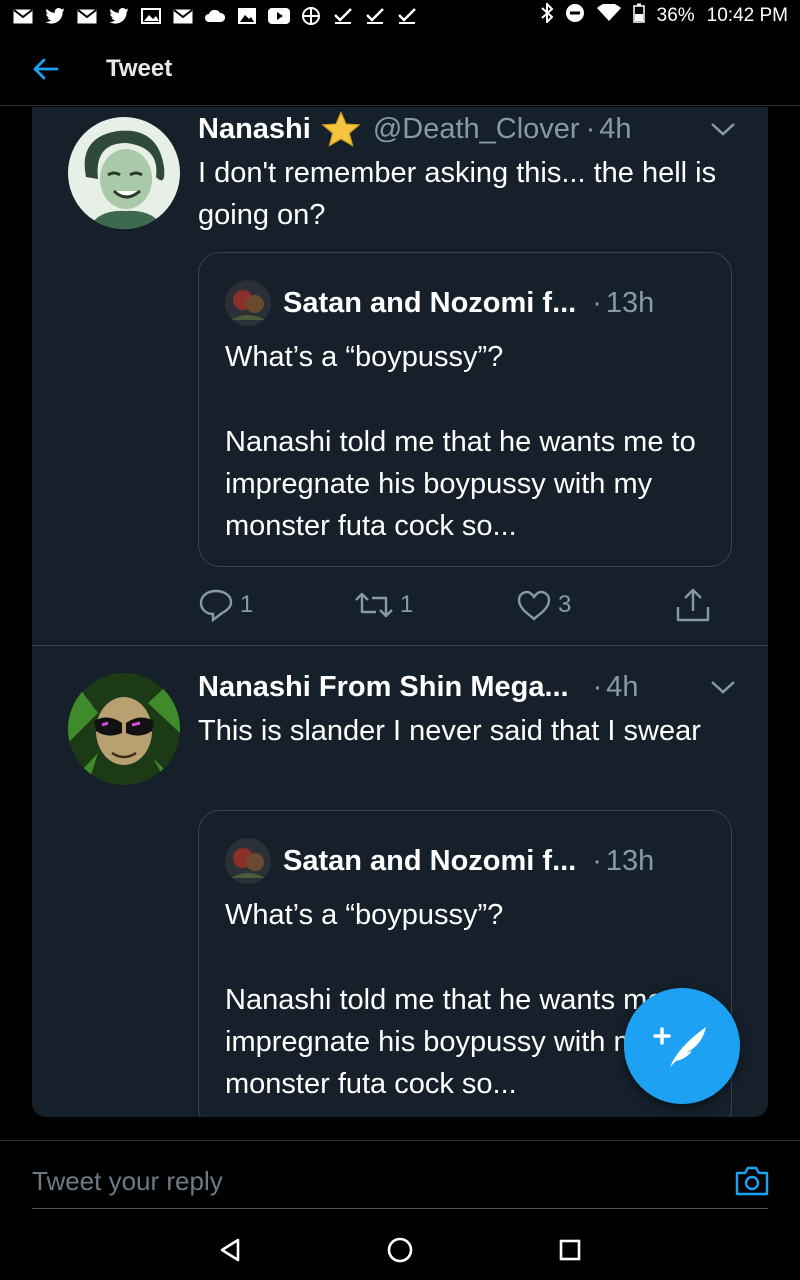 This screenshot has height=1280, width=800. I want to click on notification-icons, so click(215, 16).